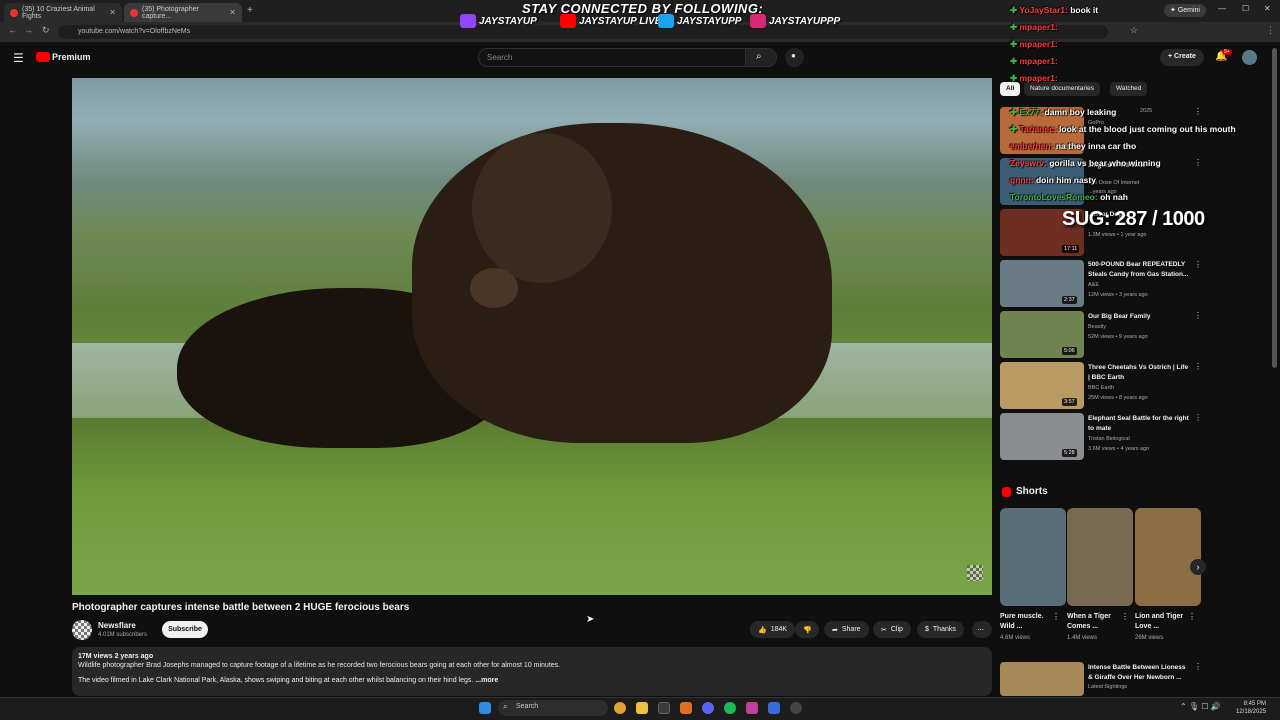 This screenshot has width=1280, height=720. Describe the element at coordinates (1251, 708) in the screenshot. I see `taskbar-clock: 8:45 PM 12/18/2025` at that location.